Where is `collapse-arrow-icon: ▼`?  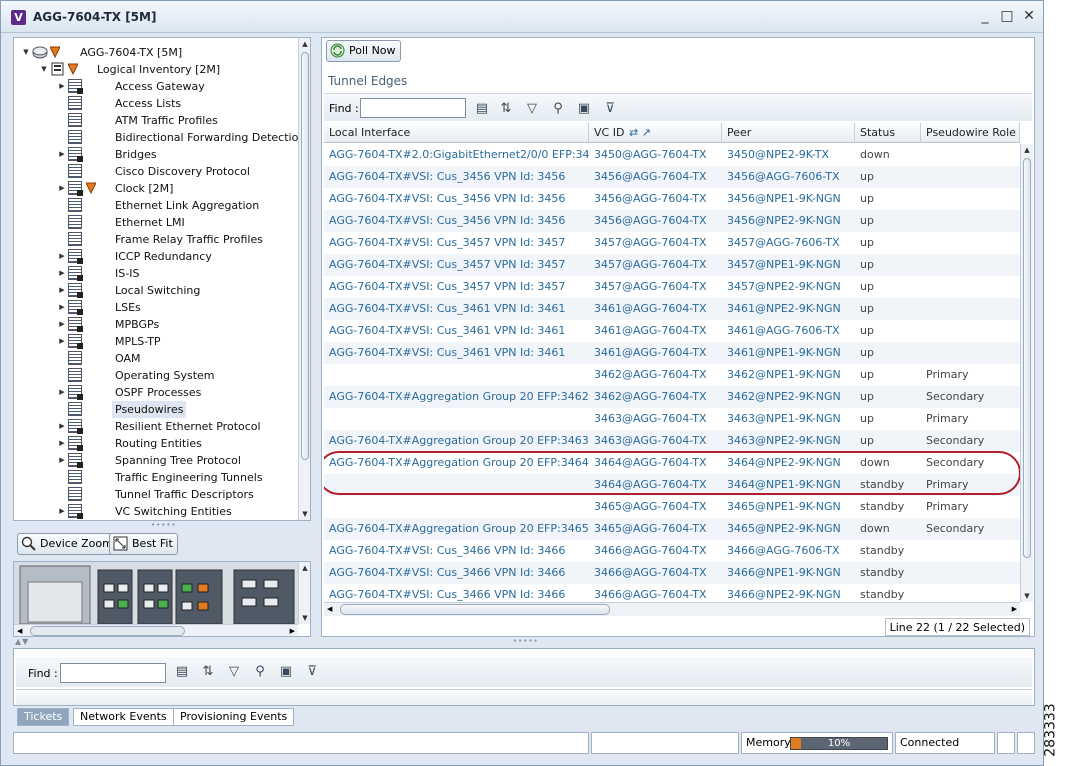 collapse-arrow-icon: ▼ is located at coordinates (44, 69).